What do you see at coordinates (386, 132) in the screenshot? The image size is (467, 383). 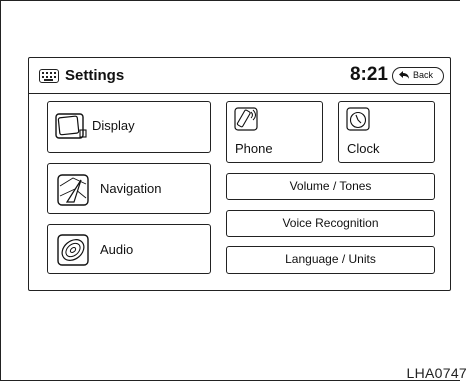 I see `clock-button: Clock` at bounding box center [386, 132].